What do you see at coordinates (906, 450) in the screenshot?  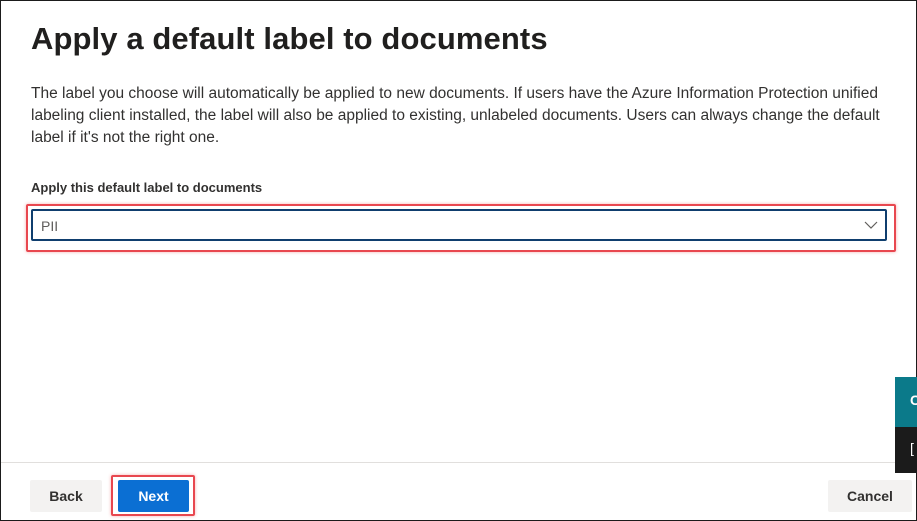 I see `chat-widget: [` at bounding box center [906, 450].